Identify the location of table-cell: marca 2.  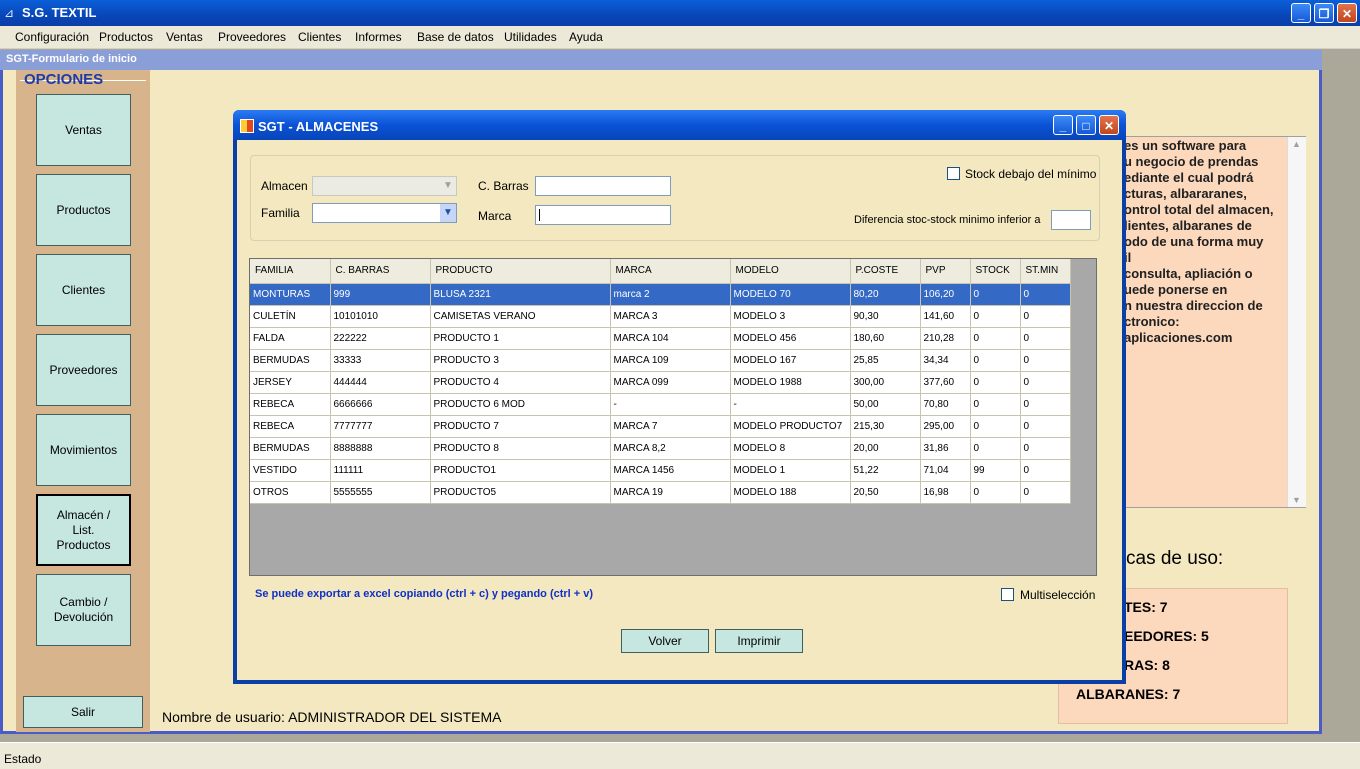
(670, 294).